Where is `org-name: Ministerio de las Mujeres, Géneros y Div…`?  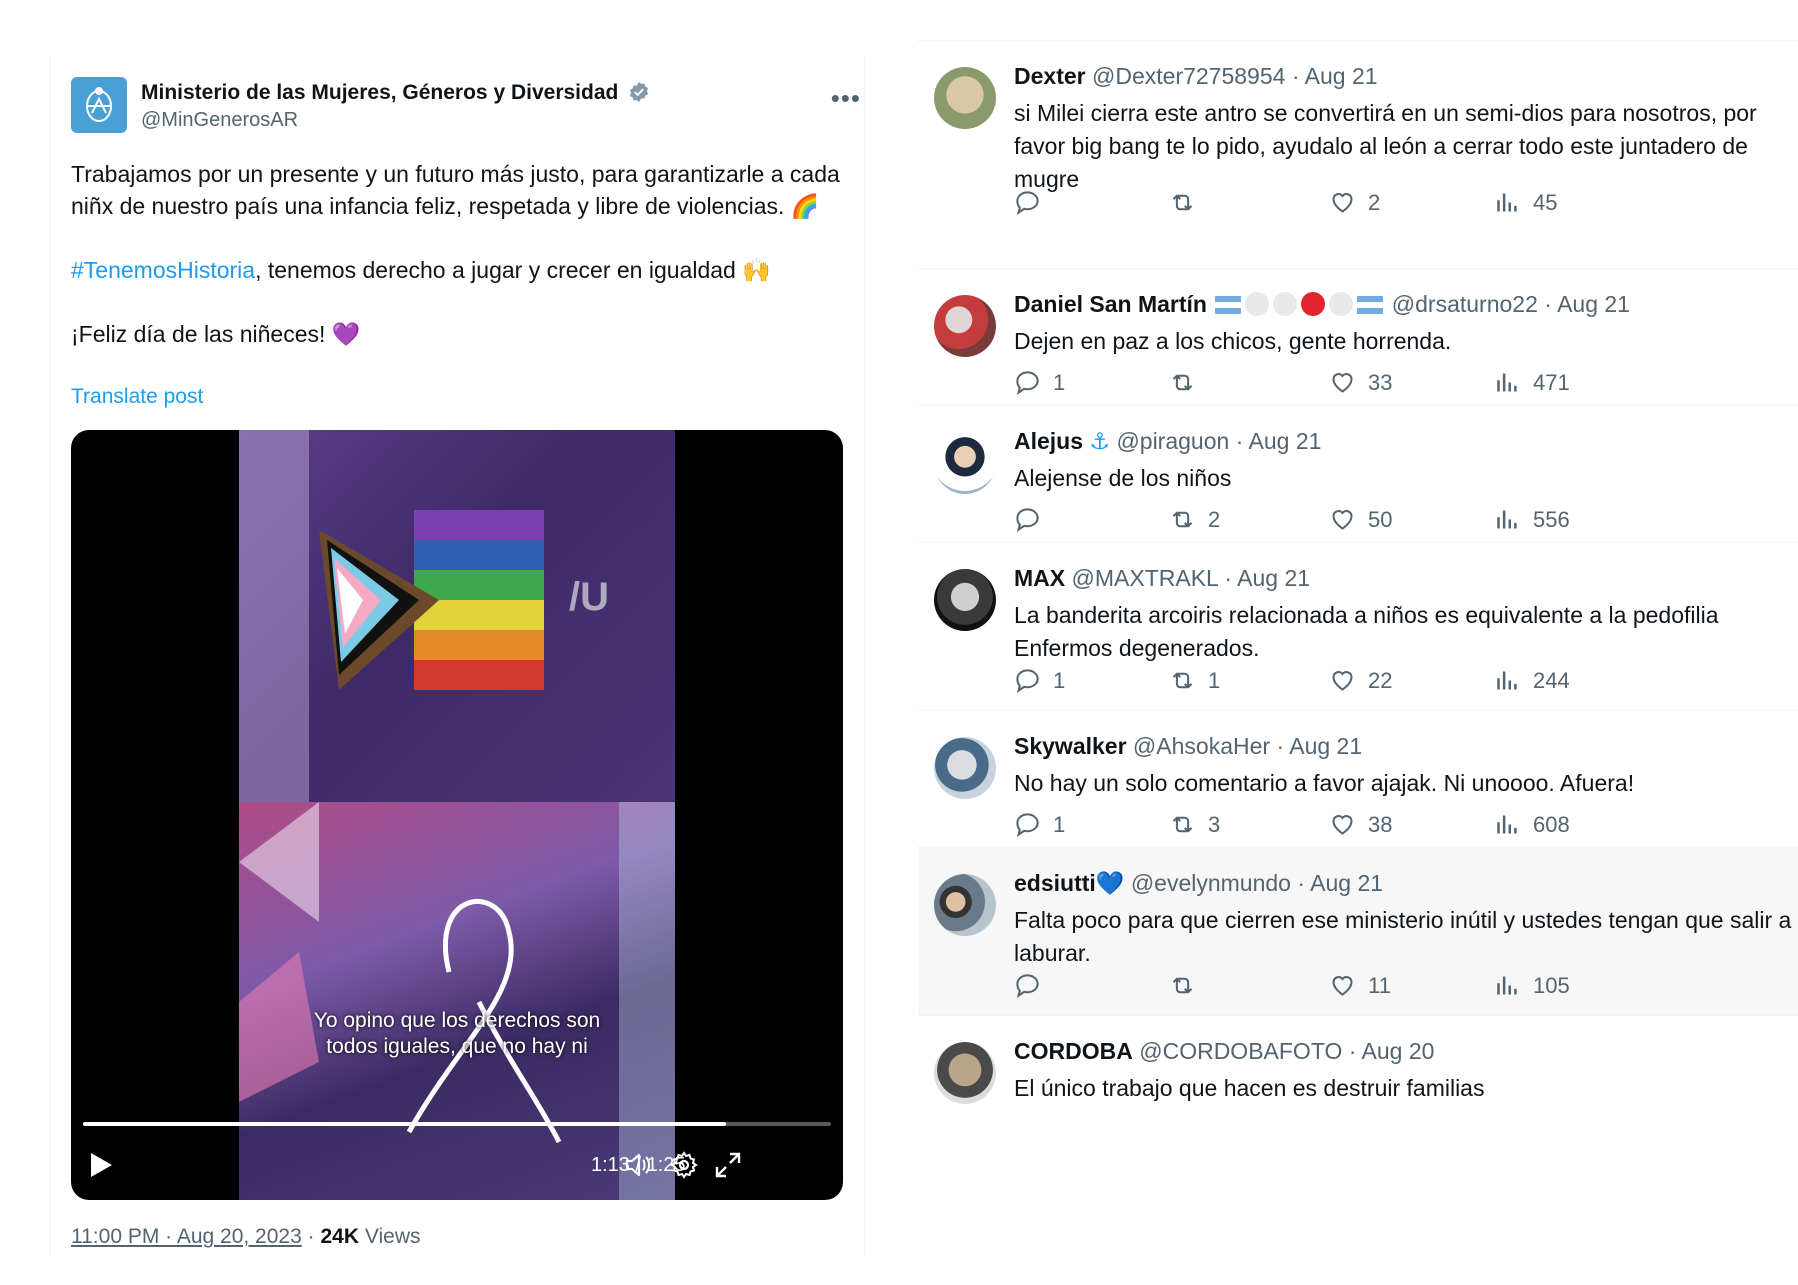 org-name: Ministerio de las Mujeres, Géneros y Div… is located at coordinates (395, 93).